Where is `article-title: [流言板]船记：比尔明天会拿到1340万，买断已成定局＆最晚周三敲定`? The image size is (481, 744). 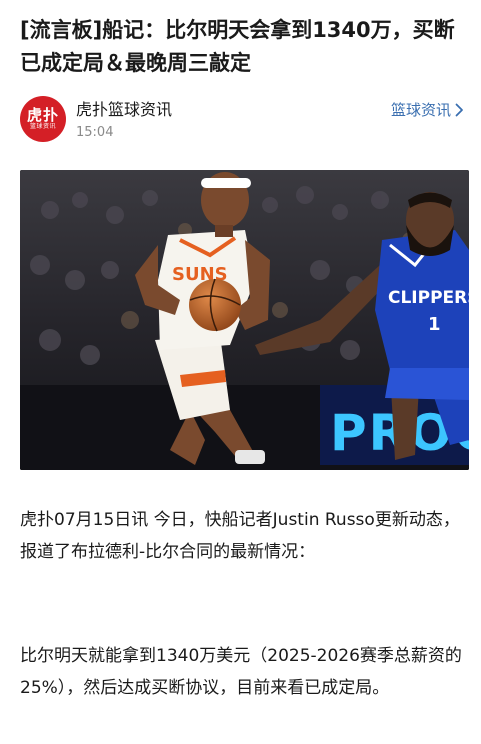
article-title: [流言板]船记：比尔明天会拿到1340万，买断已成定局＆最晚周三敲定 is located at coordinates (237, 46).